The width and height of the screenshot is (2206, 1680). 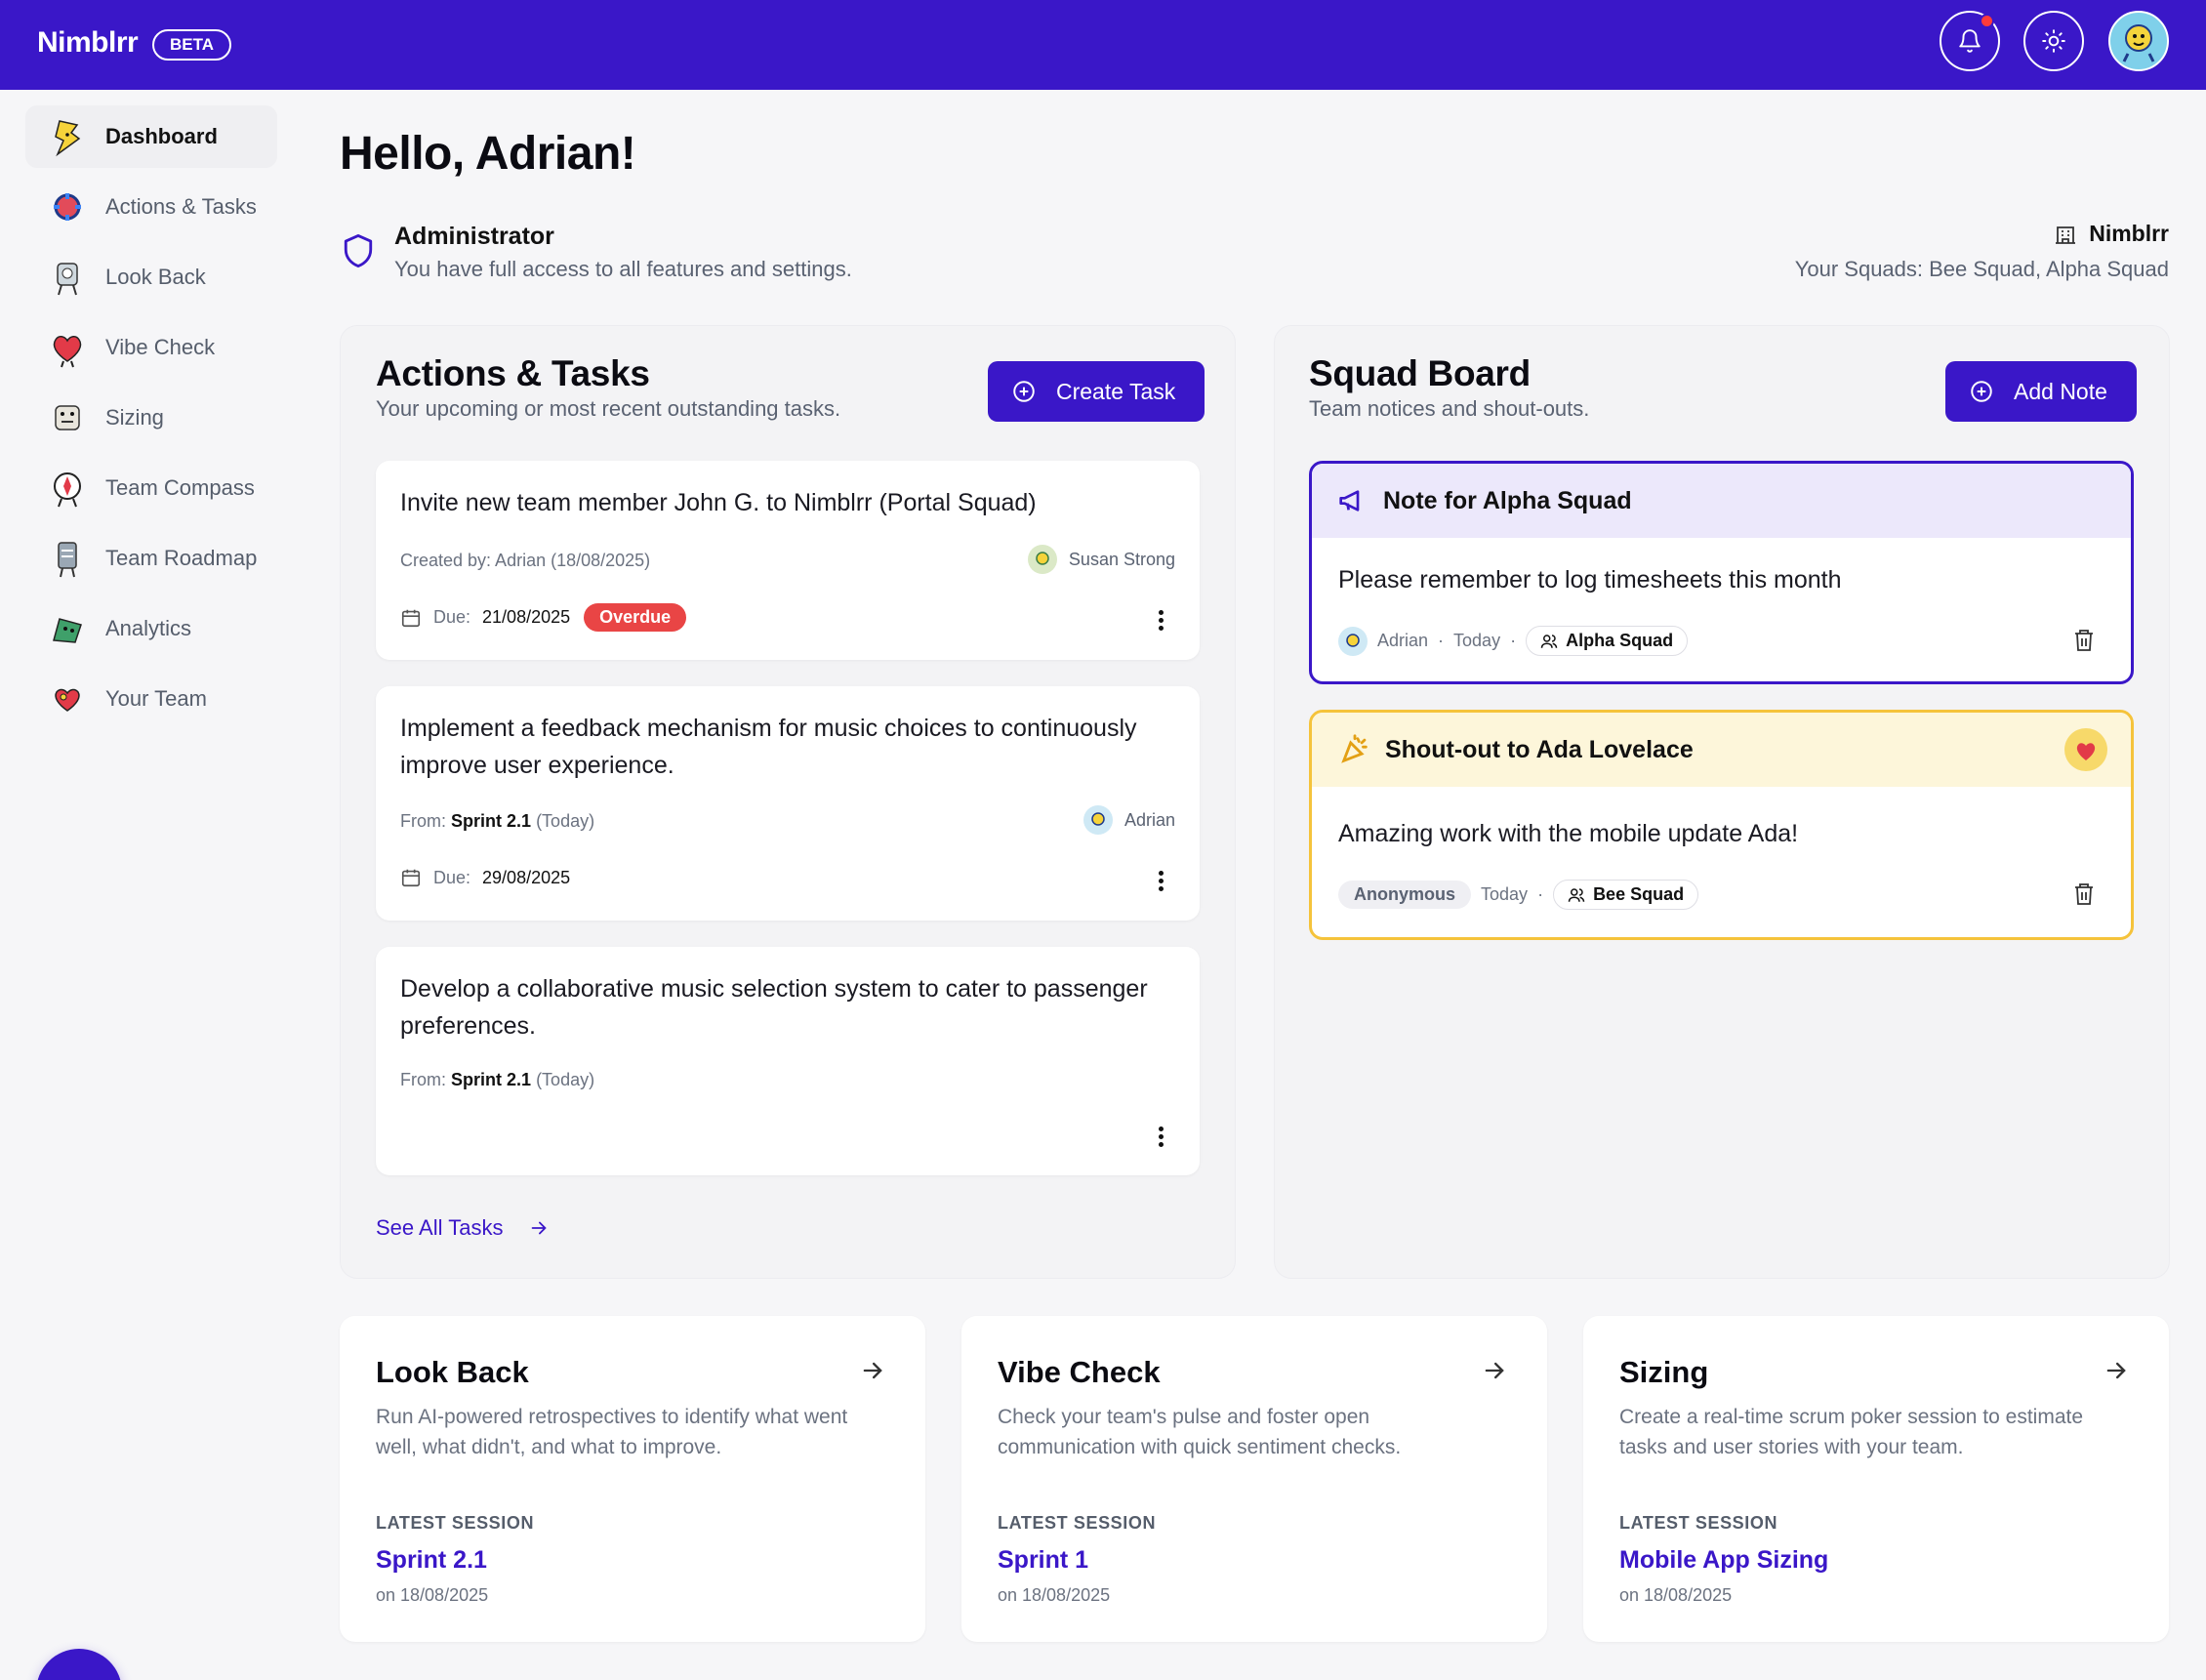 What do you see at coordinates (2129, 233) in the screenshot?
I see `org-name-label: Nimblrr` at bounding box center [2129, 233].